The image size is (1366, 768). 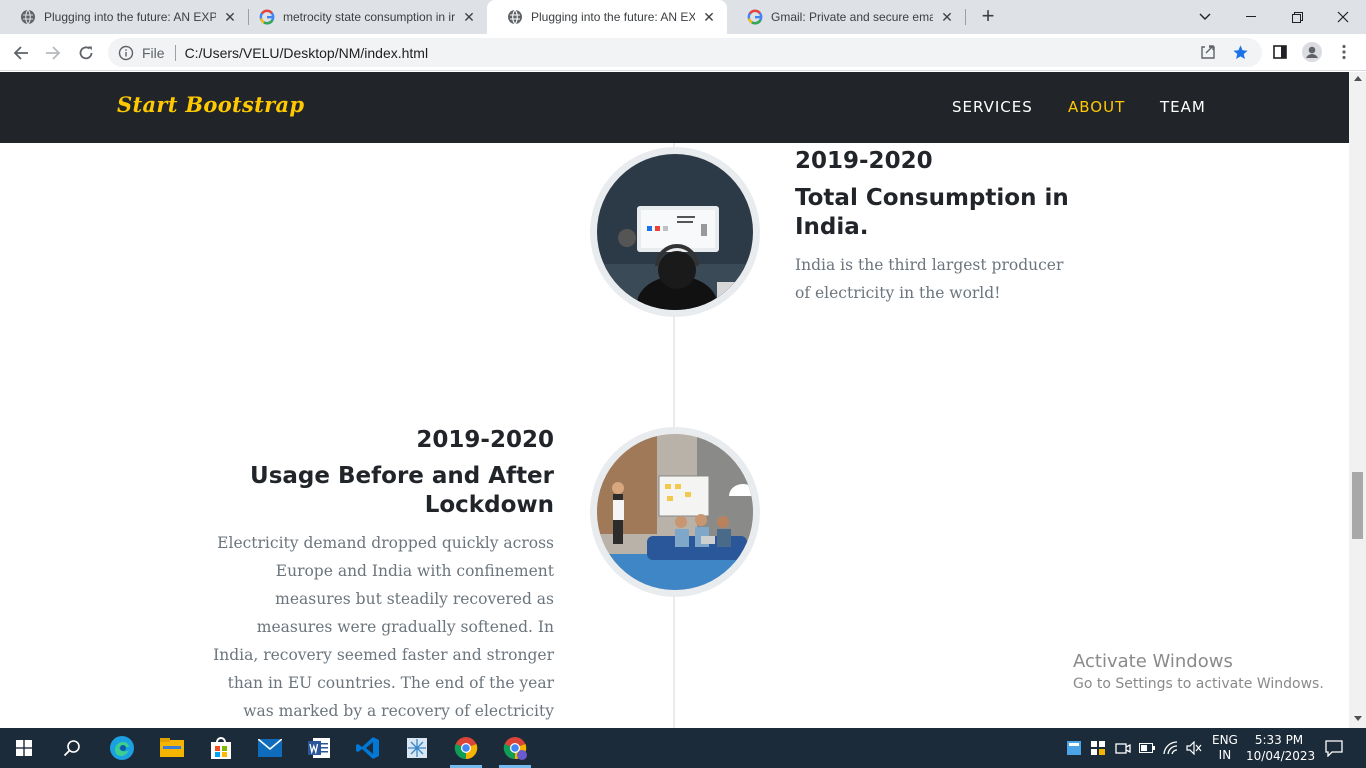 What do you see at coordinates (28, 17) in the screenshot?
I see `globe-icon` at bounding box center [28, 17].